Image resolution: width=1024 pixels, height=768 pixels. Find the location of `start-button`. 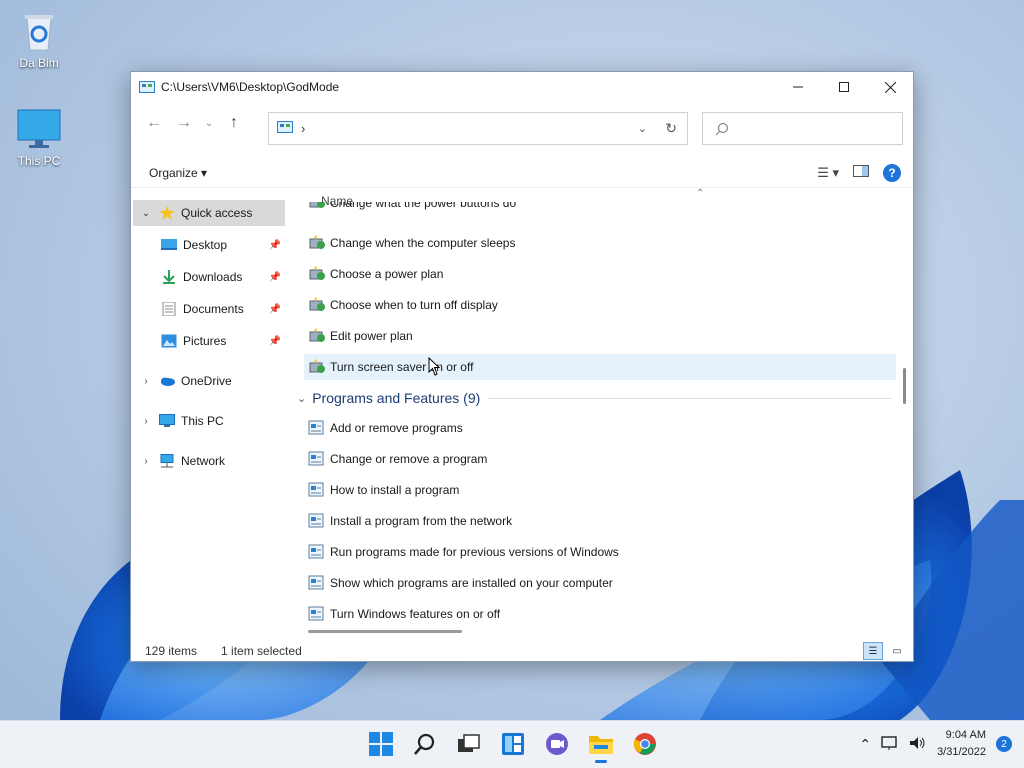

start-button is located at coordinates (381, 744).